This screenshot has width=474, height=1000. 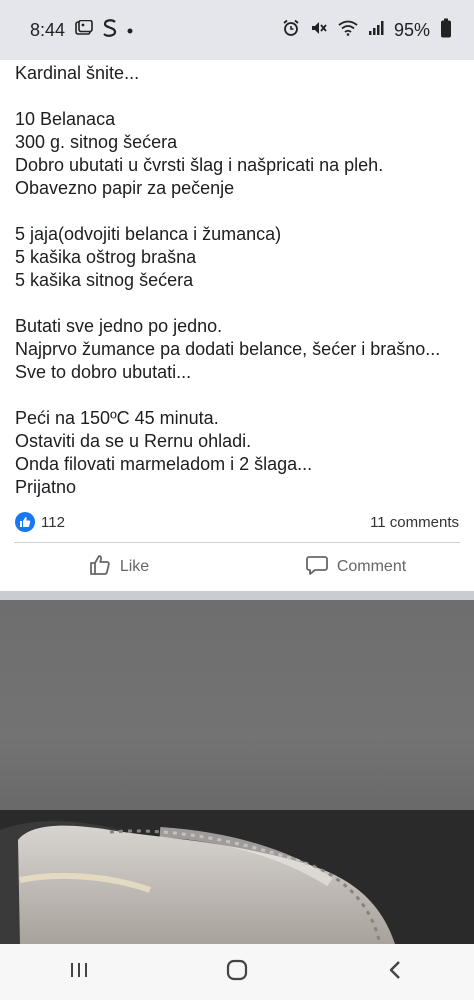 I want to click on status-bar-right: 95%, so click(x=367, y=30).